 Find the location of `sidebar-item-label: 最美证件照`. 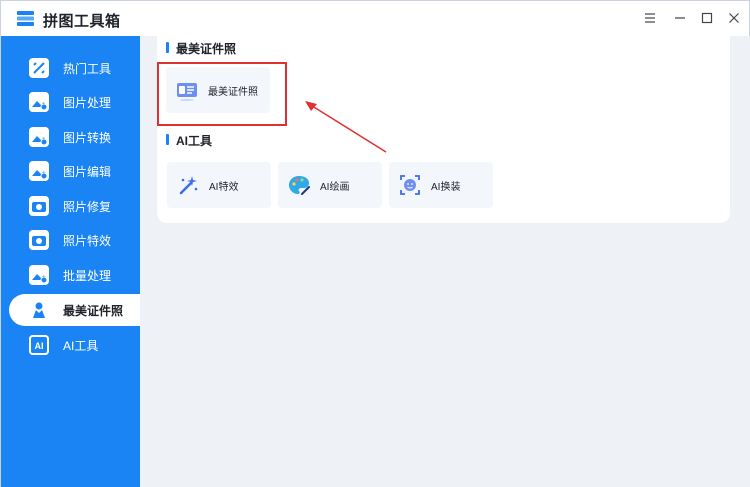

sidebar-item-label: 最美证件照 is located at coordinates (93, 311).